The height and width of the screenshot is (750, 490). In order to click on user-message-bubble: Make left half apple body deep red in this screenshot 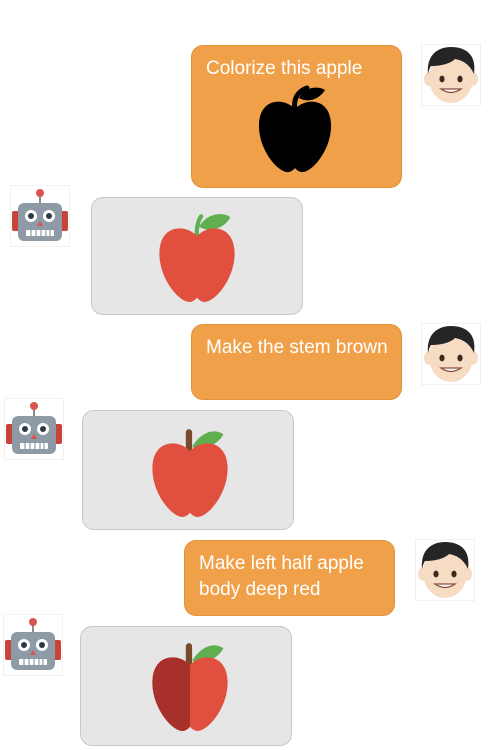, I will do `click(289, 578)`.